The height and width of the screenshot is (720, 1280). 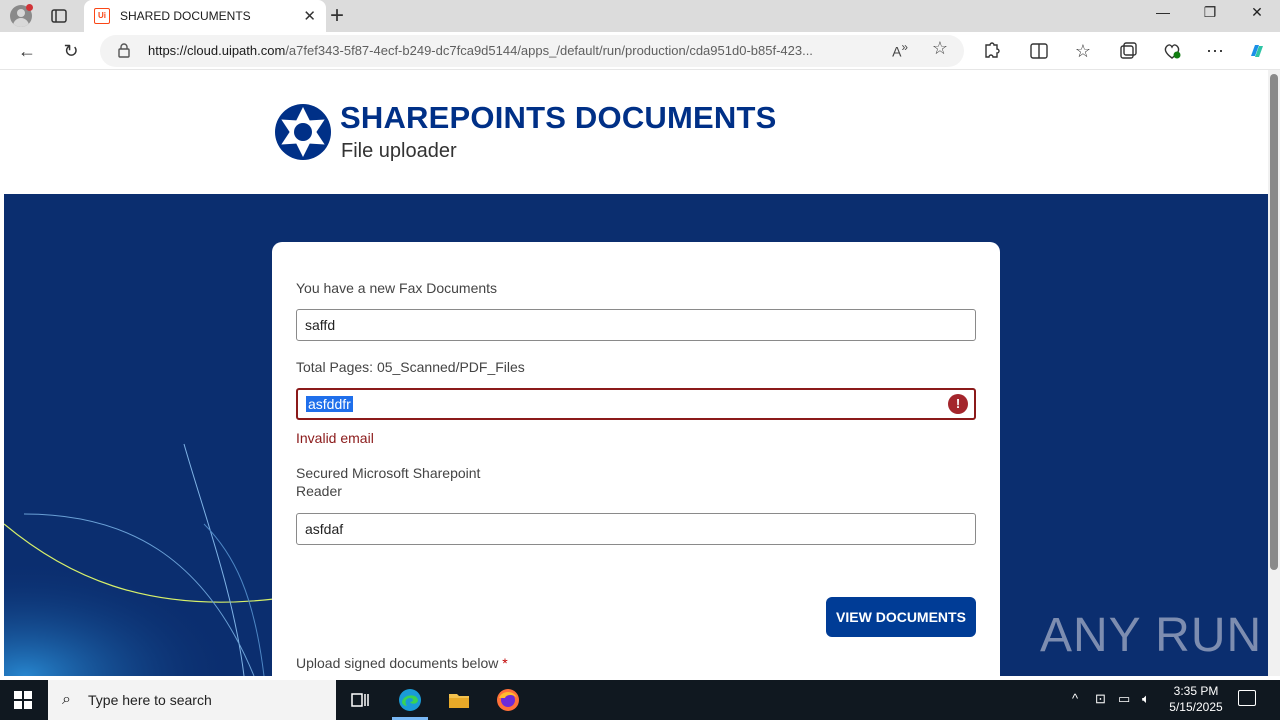 What do you see at coordinates (558, 117) in the screenshot?
I see `page-title: SHAREPOINTS DOCUMENTS` at bounding box center [558, 117].